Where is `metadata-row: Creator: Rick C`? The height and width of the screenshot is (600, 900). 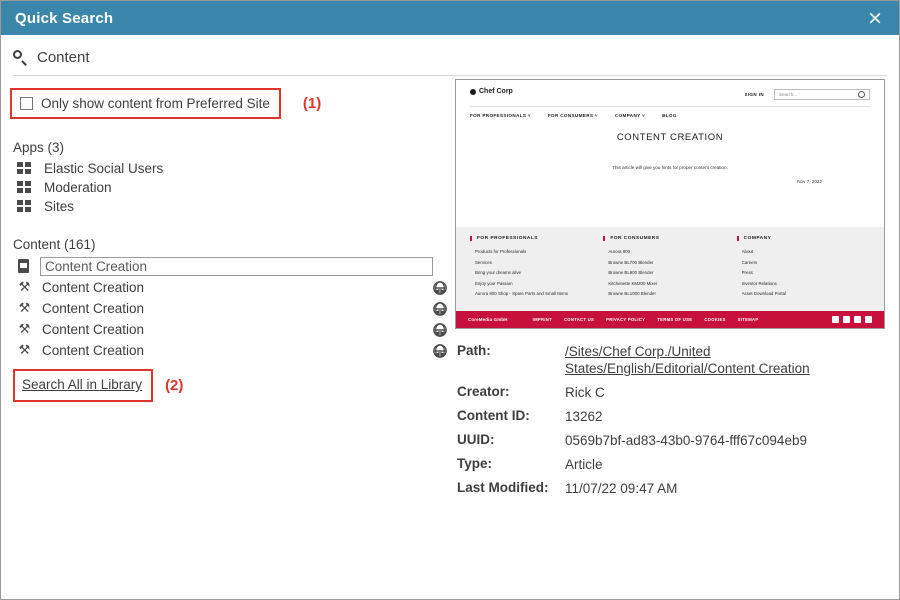
metadata-row: Creator: Rick C is located at coordinates (674, 392).